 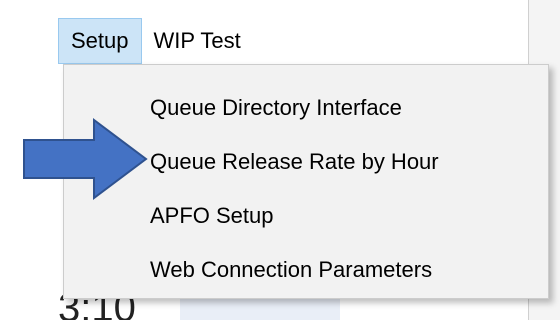 I want to click on menu-wip-test: WIP Test, so click(x=197, y=41).